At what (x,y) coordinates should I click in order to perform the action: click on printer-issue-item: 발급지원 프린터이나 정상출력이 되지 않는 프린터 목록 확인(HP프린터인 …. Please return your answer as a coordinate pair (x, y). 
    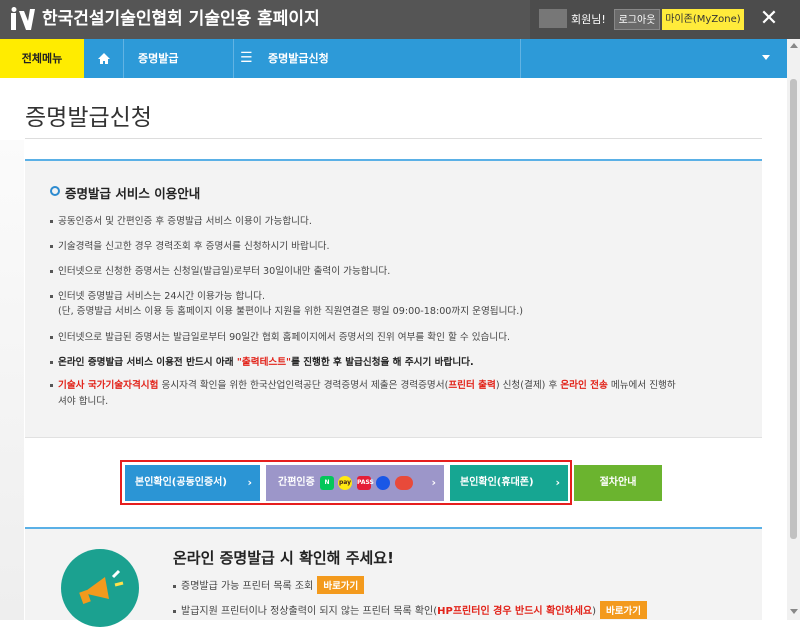
    Looking at the image, I should click on (410, 610).